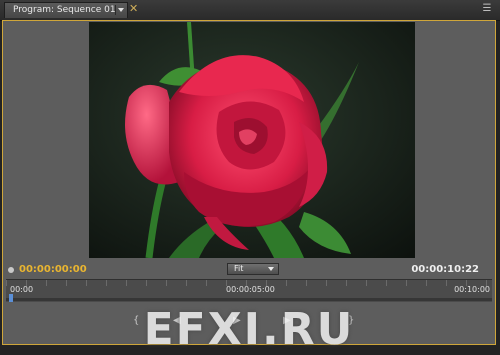 This screenshot has height=355, width=500. I want to click on panel-tab-bar: Program: Sequence 01 ✕ ☰, so click(250, 10).